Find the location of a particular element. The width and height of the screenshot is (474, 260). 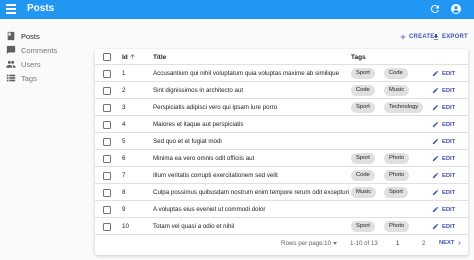

page-1-button: 1 is located at coordinates (397, 243).